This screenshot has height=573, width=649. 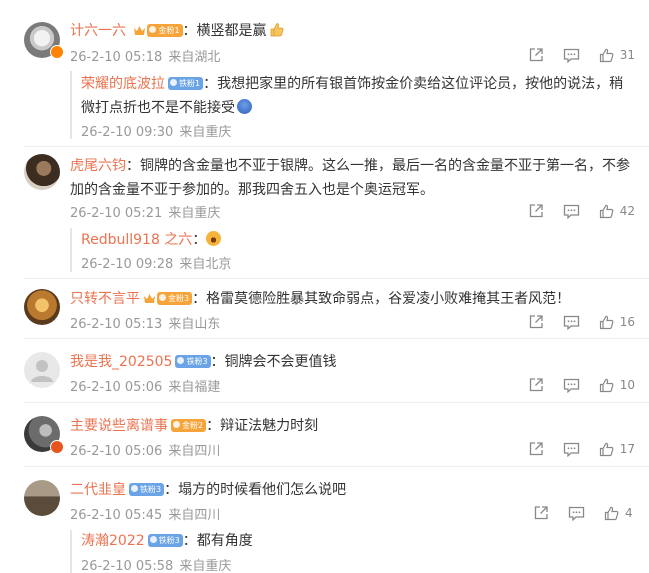 What do you see at coordinates (617, 55) in the screenshot?
I see `like-button: 31` at bounding box center [617, 55].